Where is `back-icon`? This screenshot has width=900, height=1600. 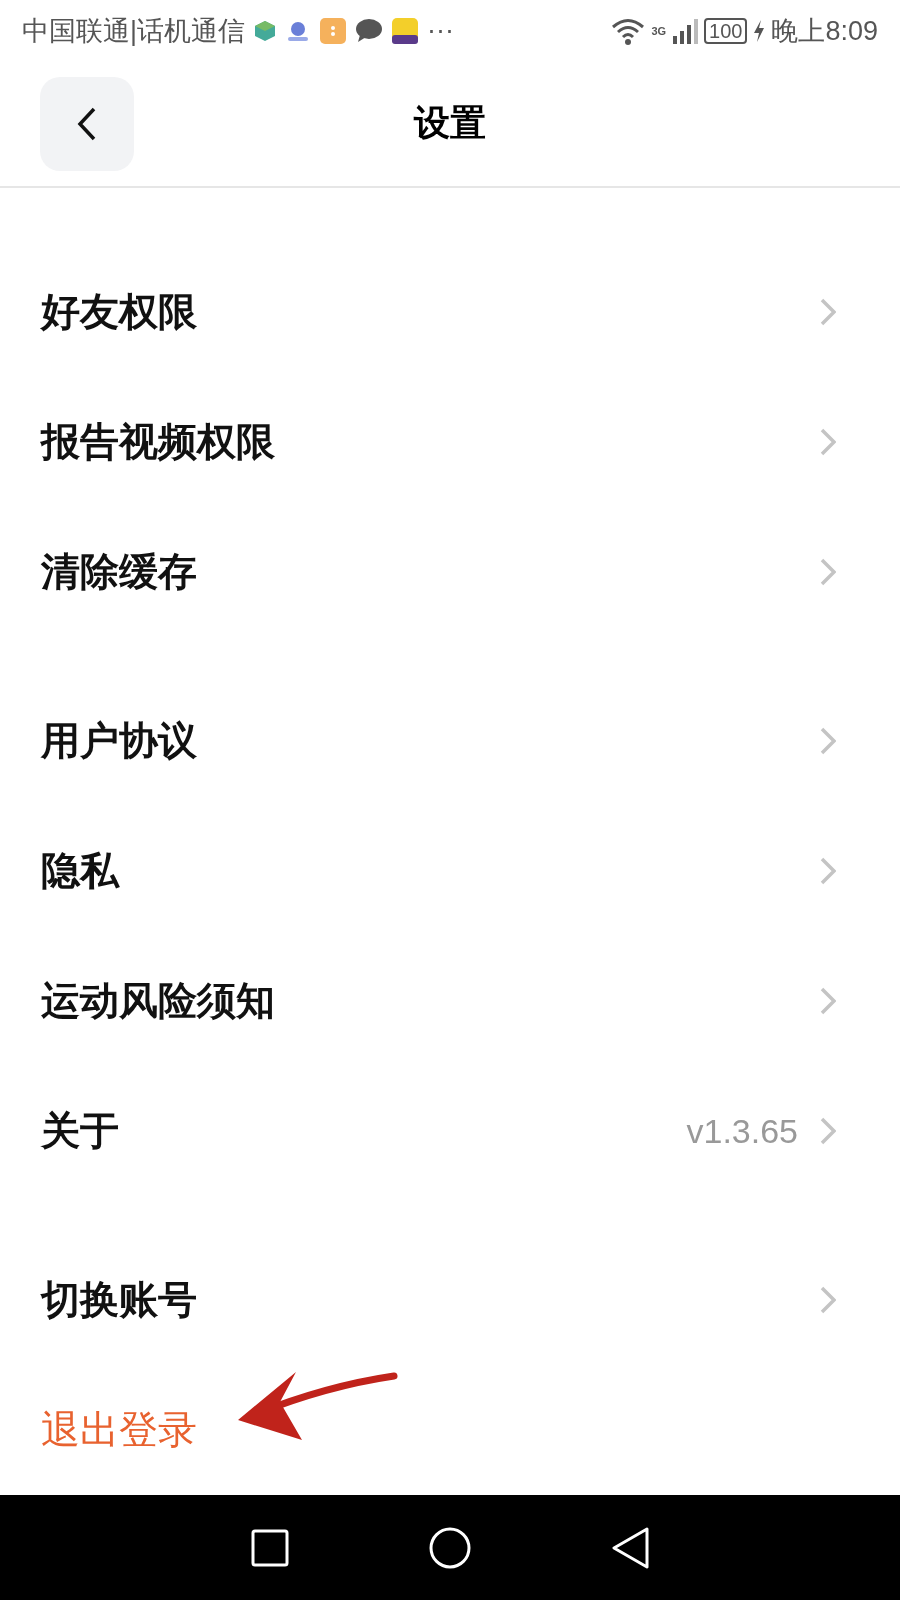 back-icon is located at coordinates (87, 123).